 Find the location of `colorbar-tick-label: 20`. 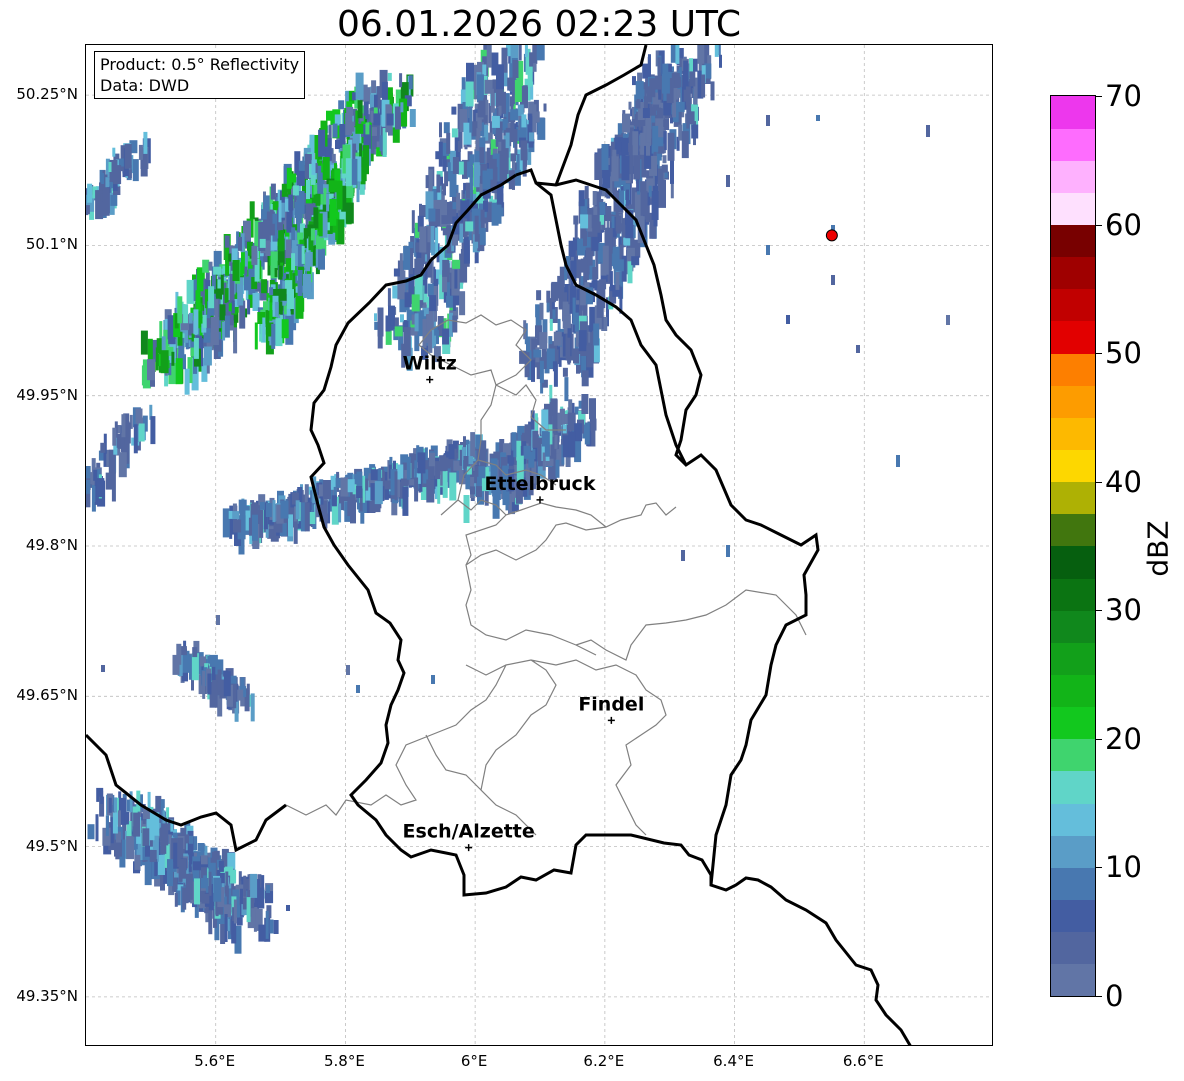

colorbar-tick-label: 20 is located at coordinates (1123, 738).